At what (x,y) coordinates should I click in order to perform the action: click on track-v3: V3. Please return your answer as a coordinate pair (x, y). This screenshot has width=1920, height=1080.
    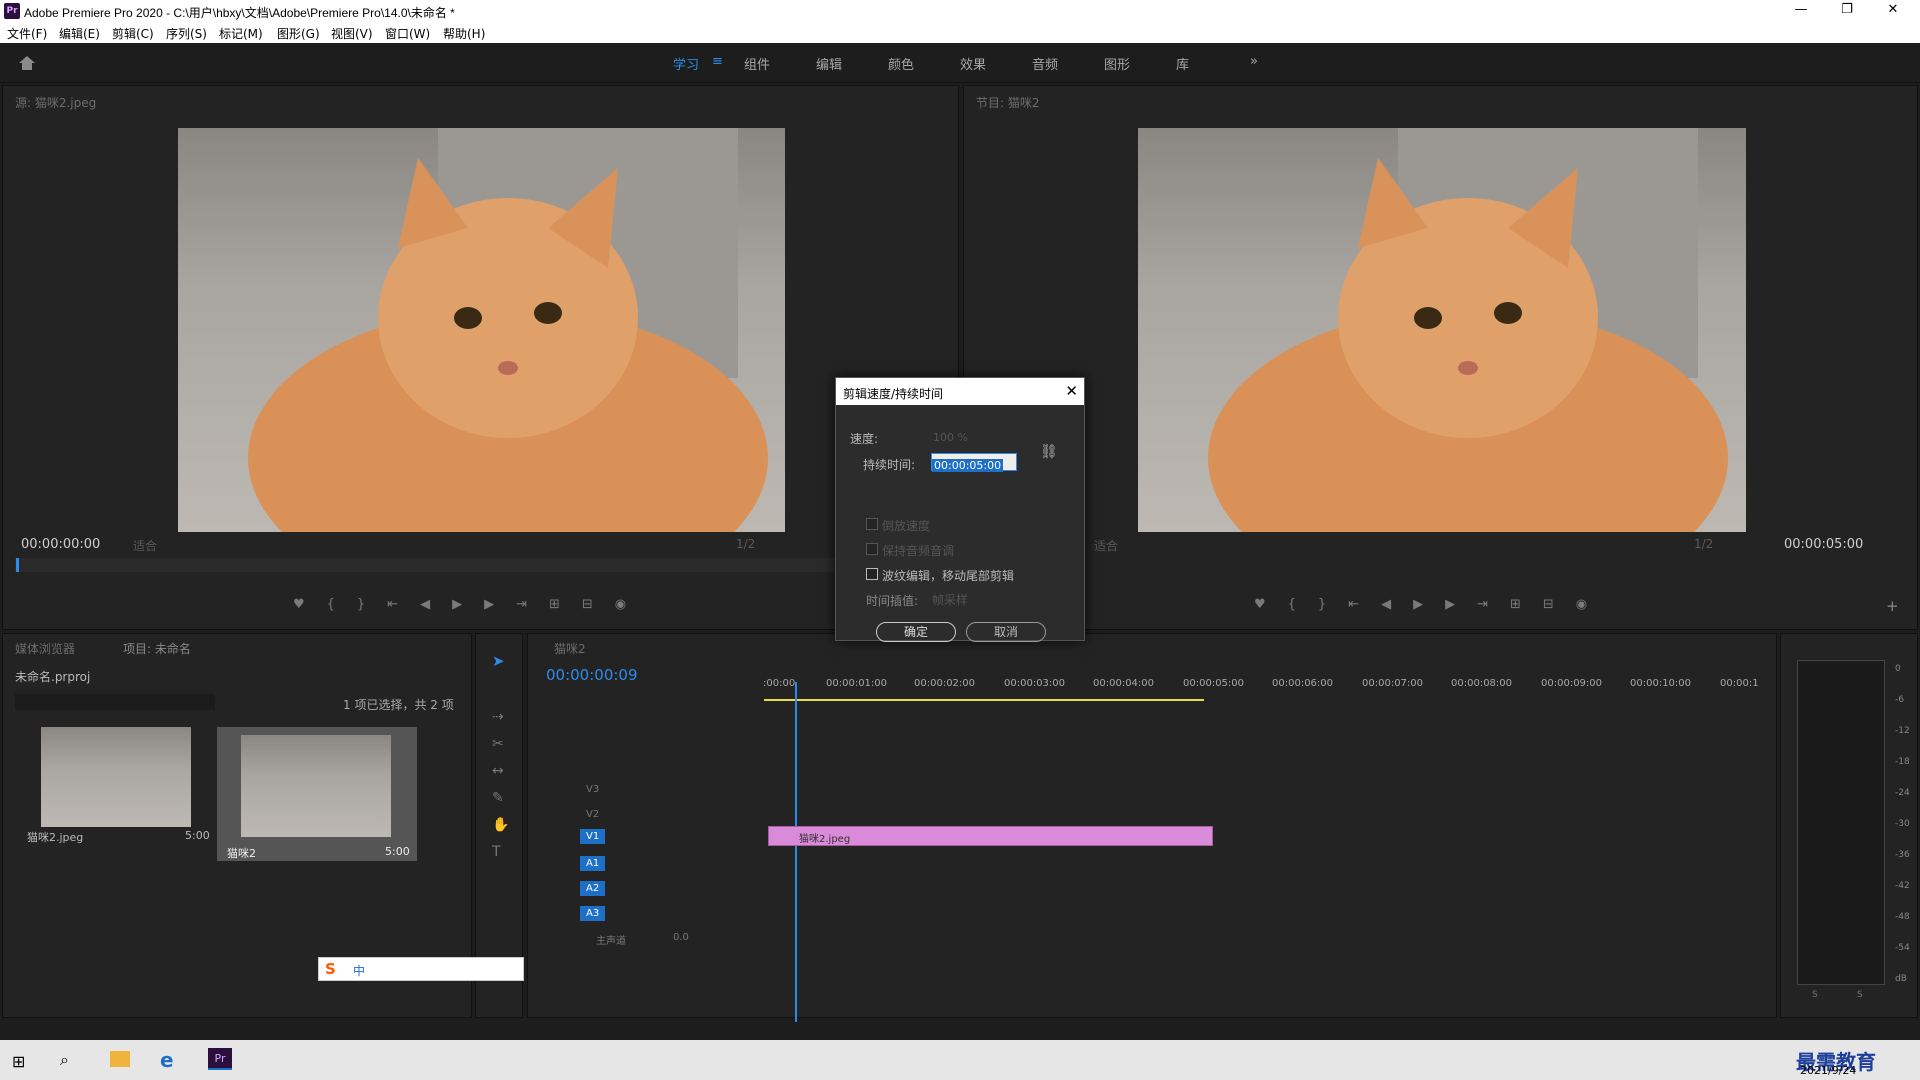
    Looking at the image, I should click on (592, 789).